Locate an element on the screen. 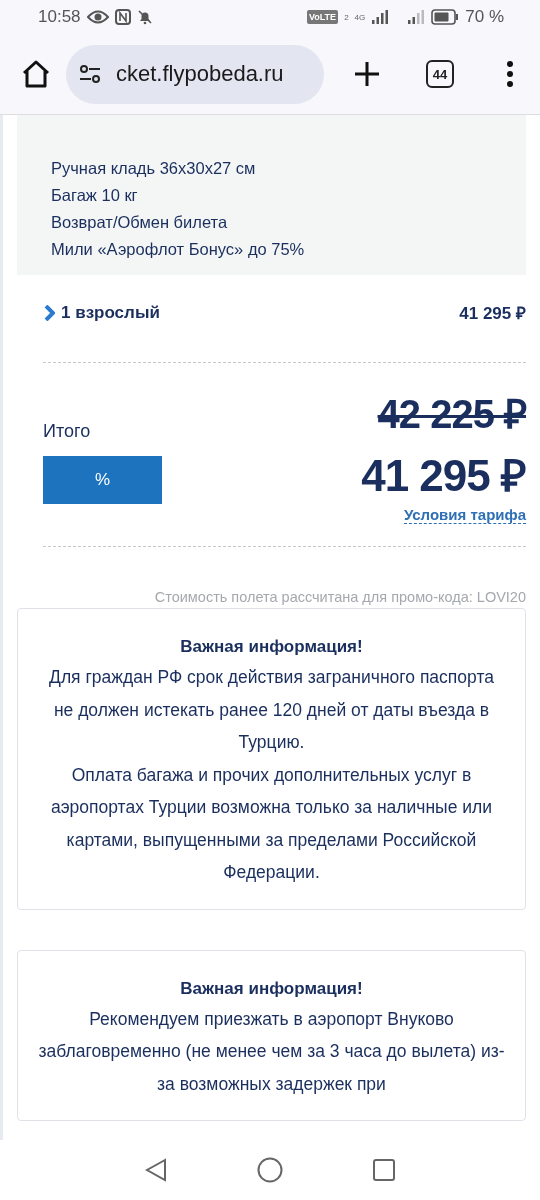  card-paragraph: Рекомендуем приезжать в аэропорт Внуково заблаговременно (не менее чем за 3 часа до вылета) из-за возможных задержек при is located at coordinates (271, 1051).